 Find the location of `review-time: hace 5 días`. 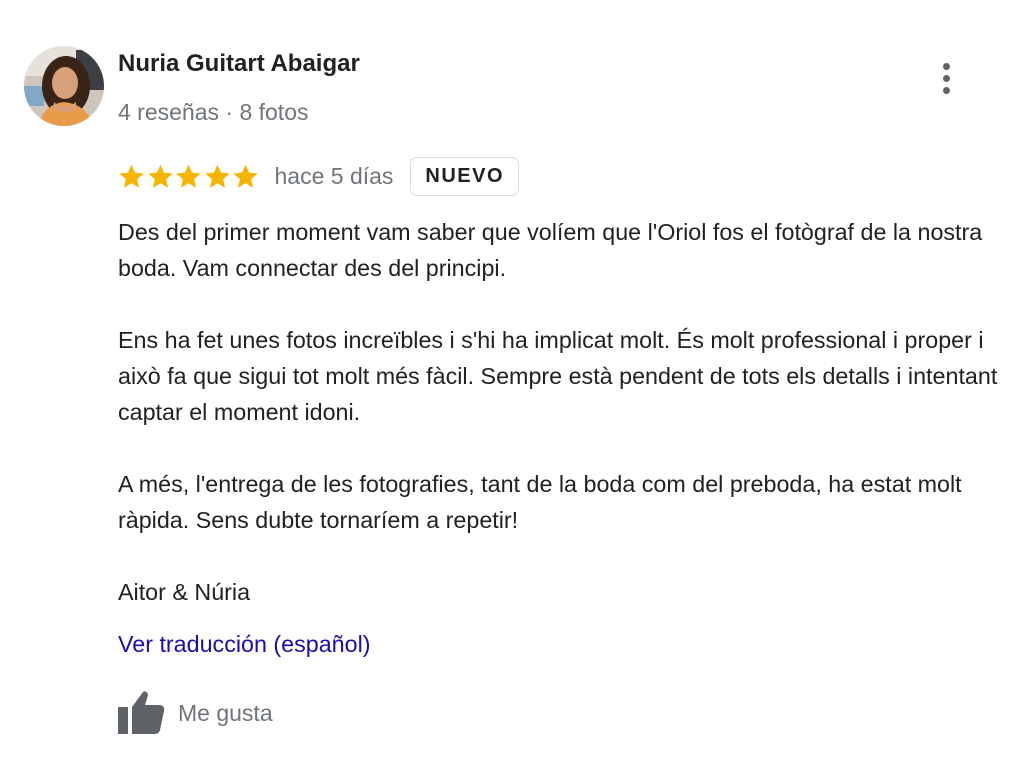

review-time: hace 5 días is located at coordinates (334, 175).